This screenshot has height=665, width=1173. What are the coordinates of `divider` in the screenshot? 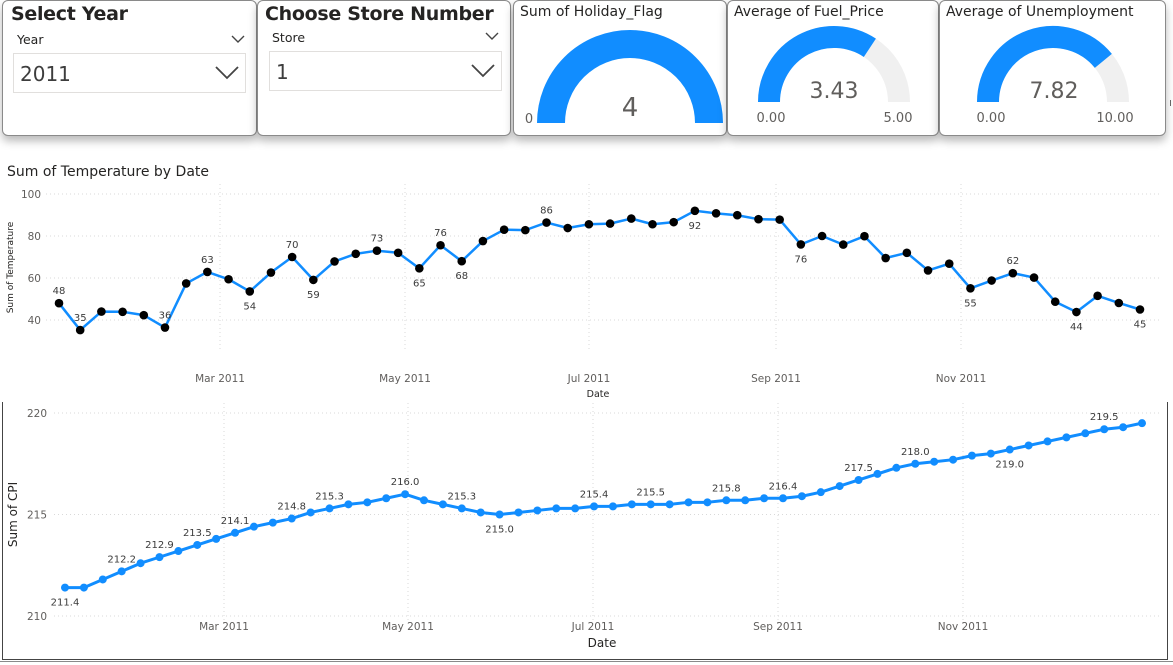 It's located at (586, 661).